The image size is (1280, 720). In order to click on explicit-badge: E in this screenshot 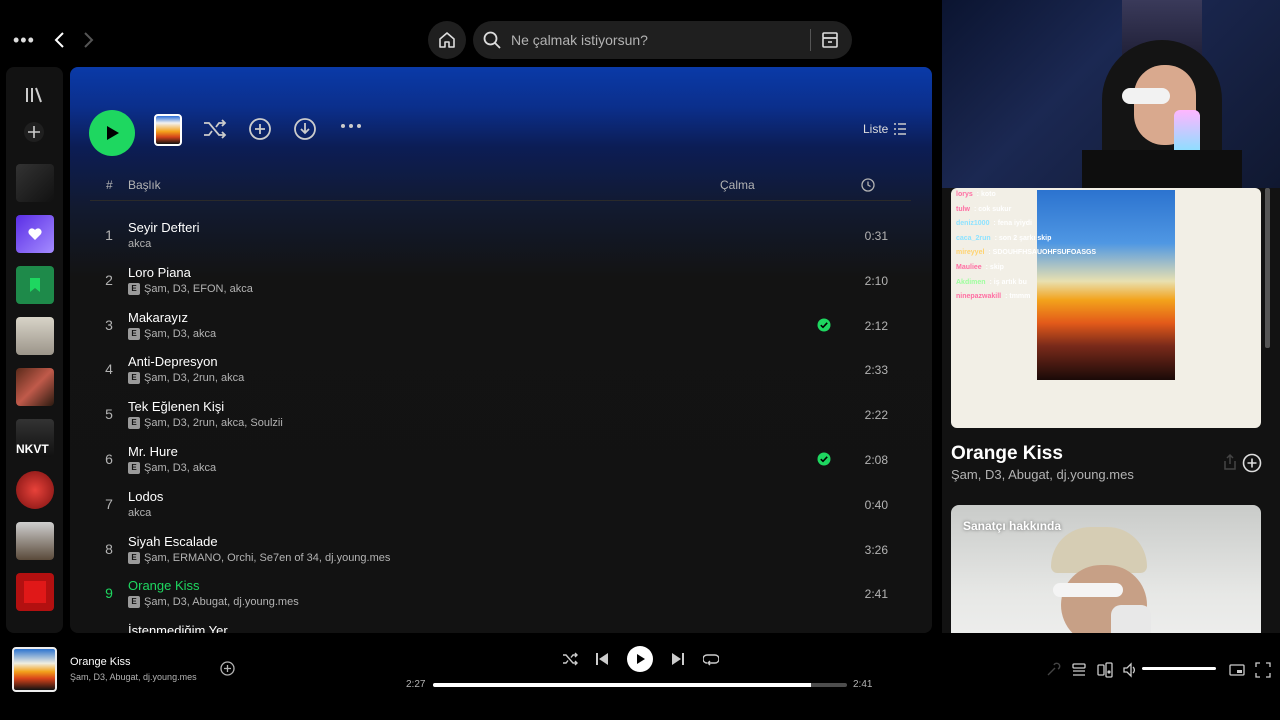, I will do `click(134, 467)`.